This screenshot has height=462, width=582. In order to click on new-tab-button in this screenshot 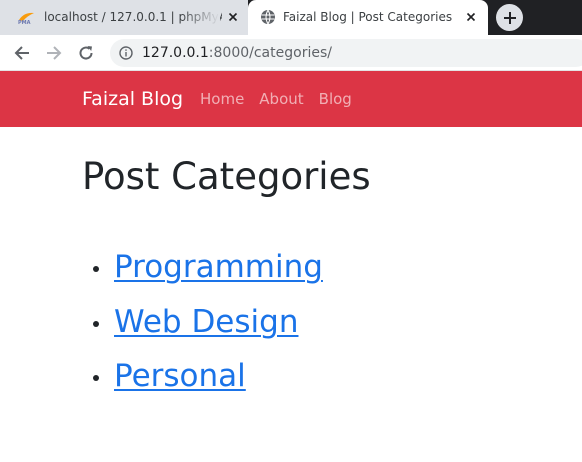, I will do `click(509, 17)`.